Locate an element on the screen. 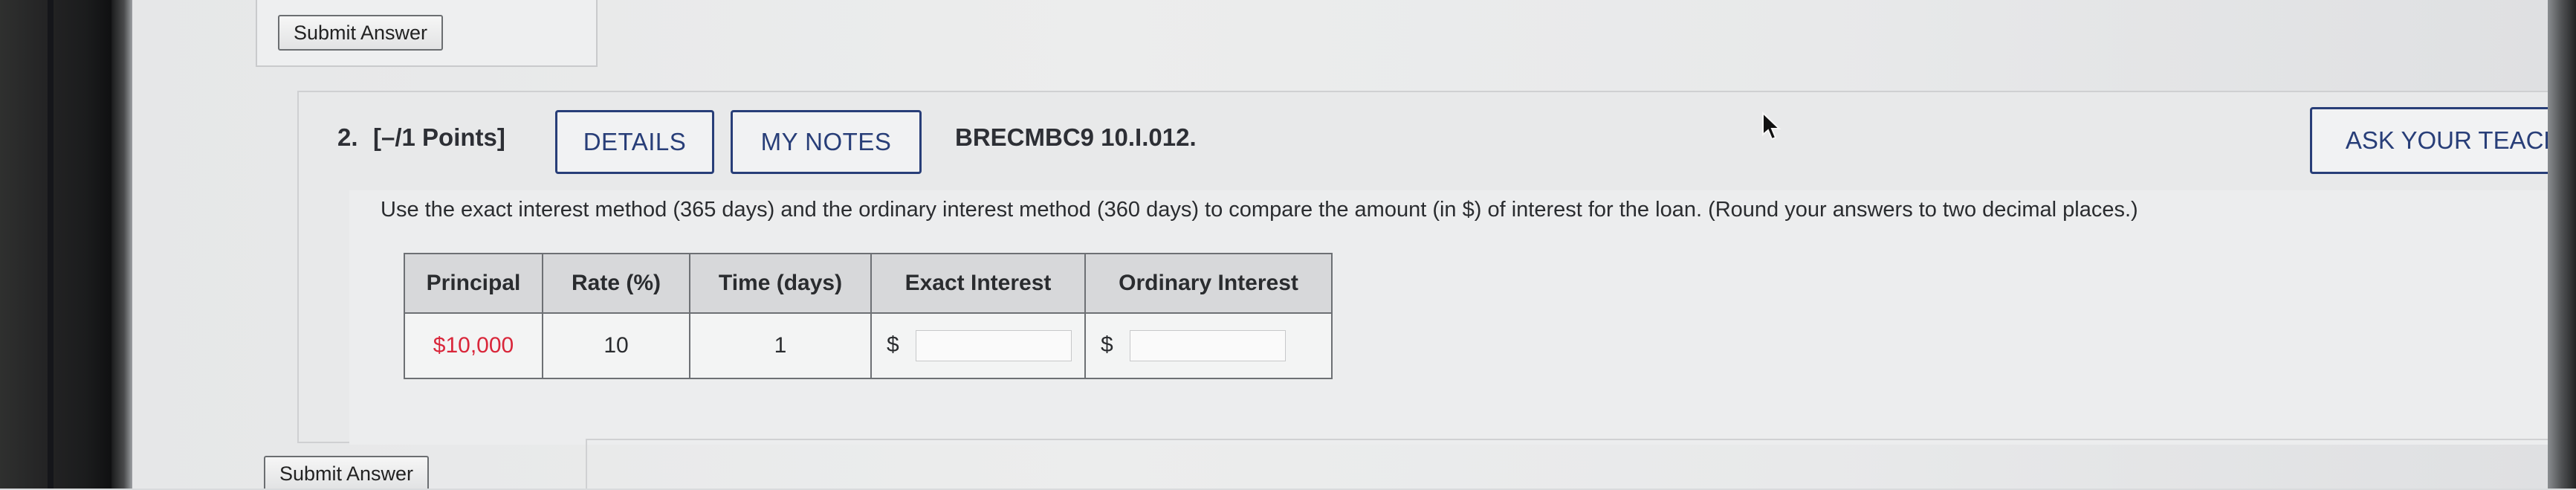 The image size is (2576, 490). ordinary-interest-input is located at coordinates (1208, 345).